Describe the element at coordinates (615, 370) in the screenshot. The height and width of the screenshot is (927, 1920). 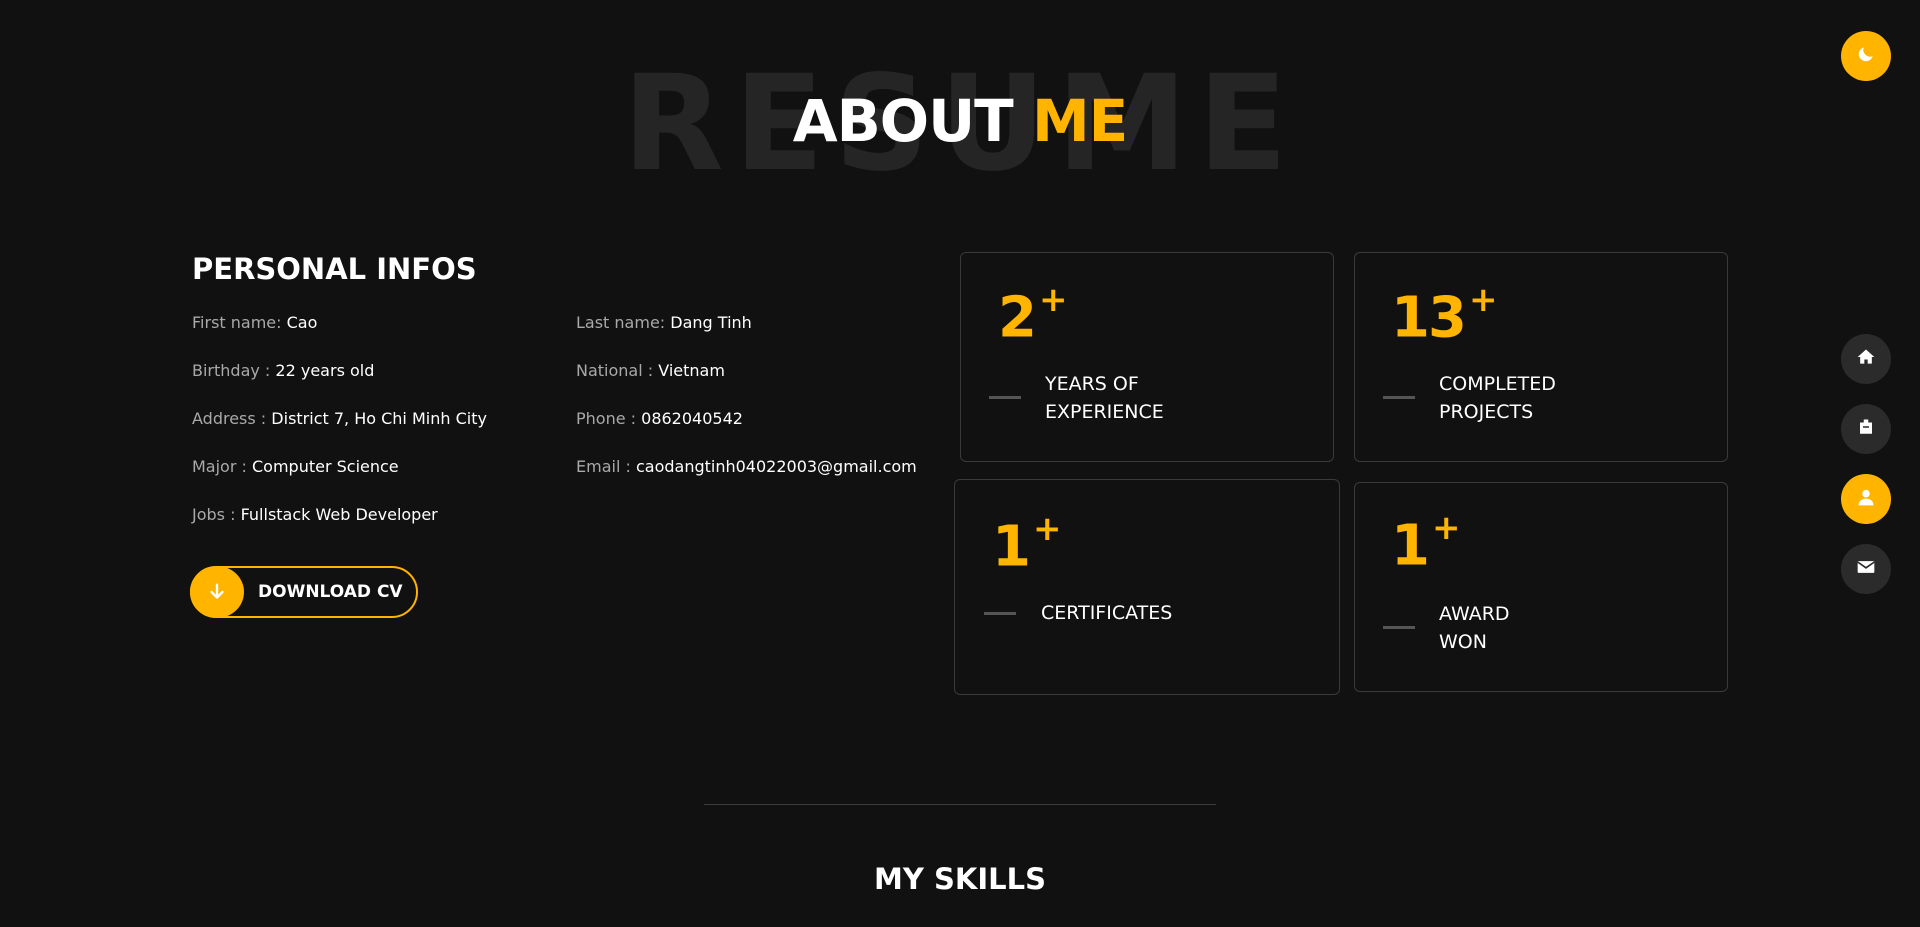
I see `info-key: National :` at that location.